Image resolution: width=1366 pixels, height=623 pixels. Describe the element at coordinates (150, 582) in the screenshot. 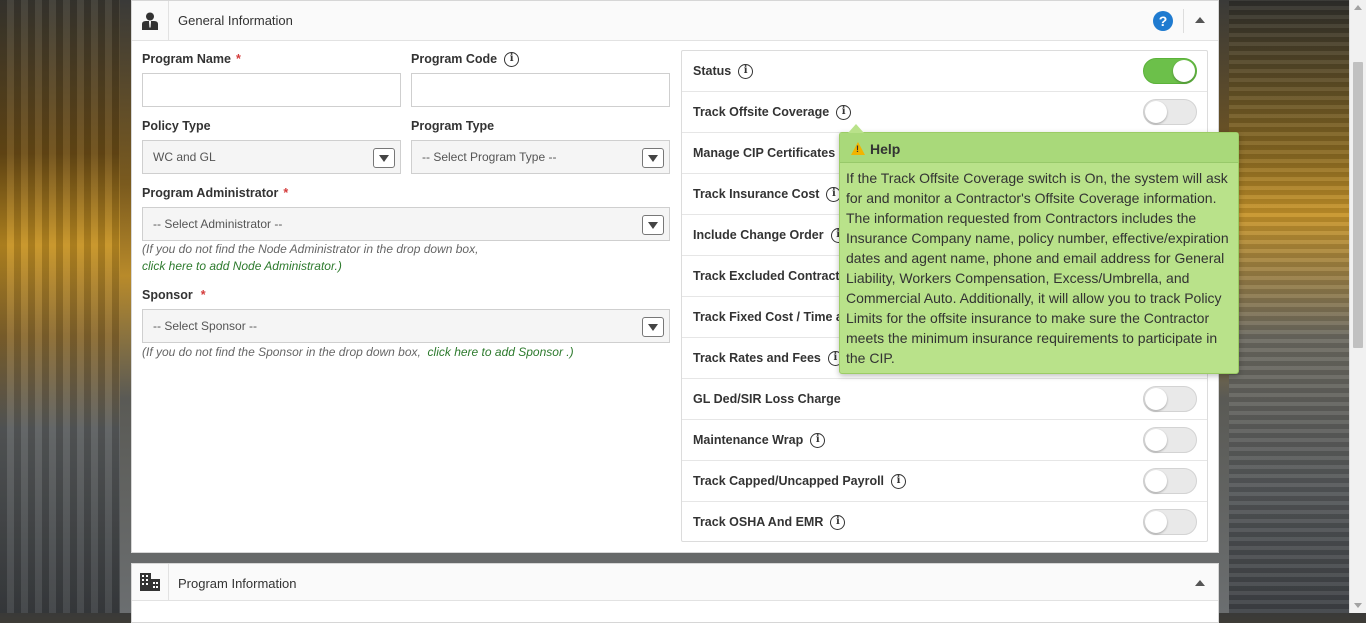

I see `building-icon` at that location.